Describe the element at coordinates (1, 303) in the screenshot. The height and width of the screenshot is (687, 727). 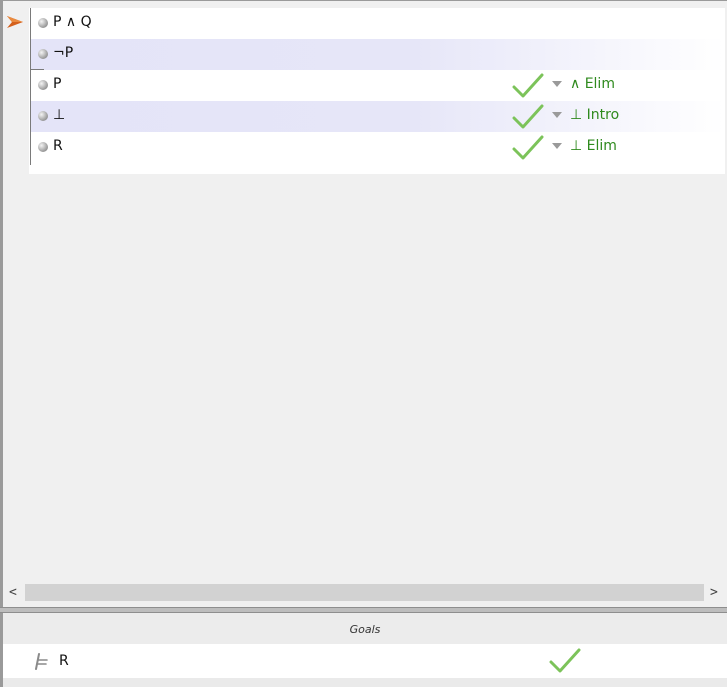
I see `pane-border-left` at that location.